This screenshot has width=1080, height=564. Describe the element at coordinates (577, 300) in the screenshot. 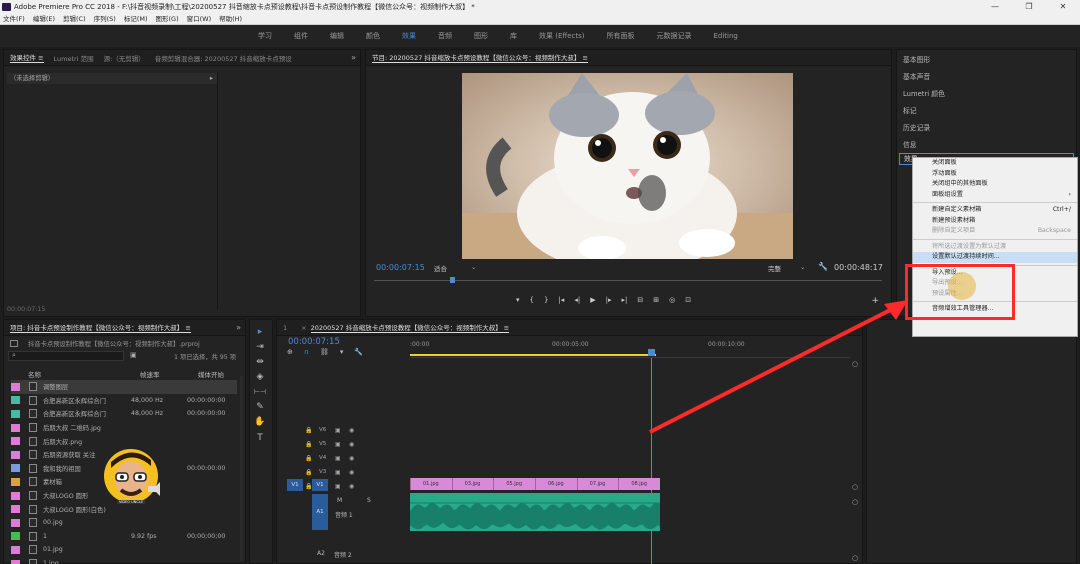

I see `step-back-button: ◂|` at that location.